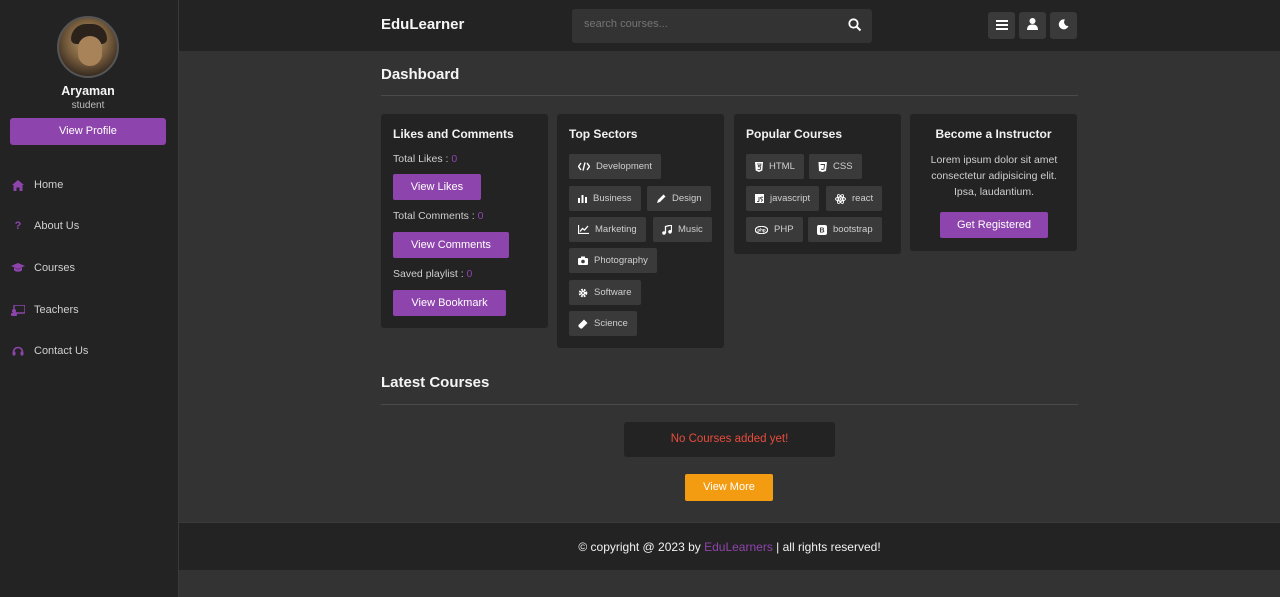 This screenshot has height=597, width=1280. I want to click on graduation-cap-icon, so click(18, 268).